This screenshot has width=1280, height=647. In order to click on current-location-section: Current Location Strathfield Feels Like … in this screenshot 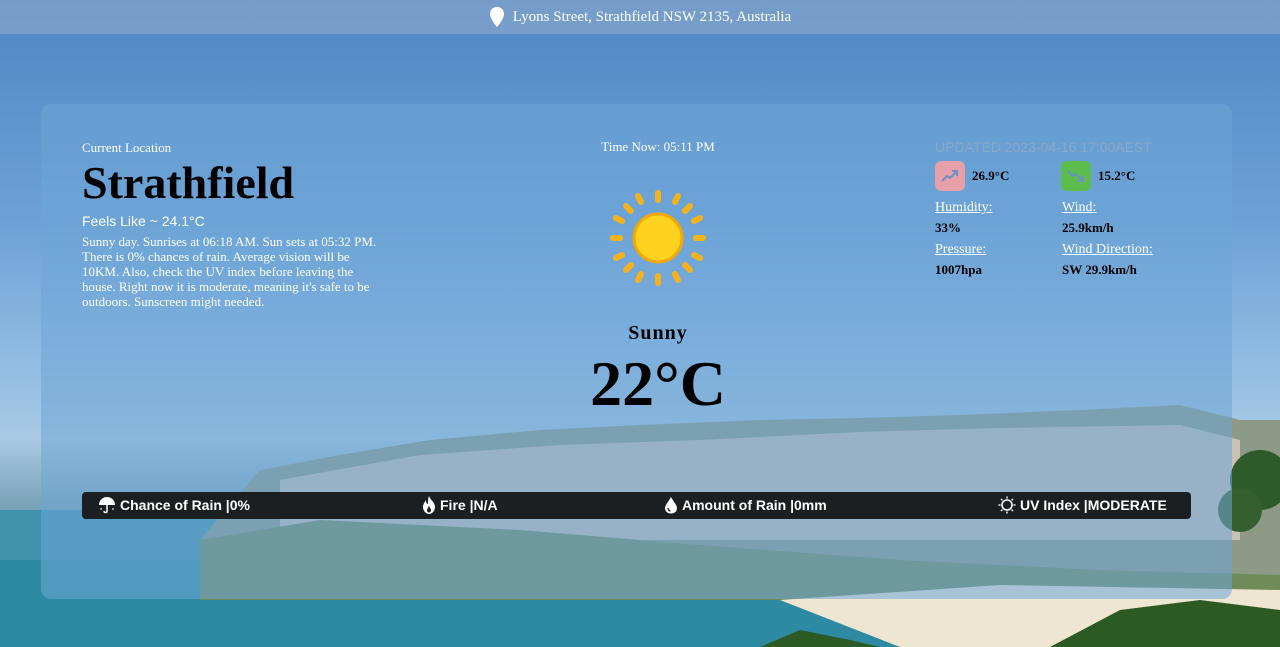, I will do `click(232, 224)`.